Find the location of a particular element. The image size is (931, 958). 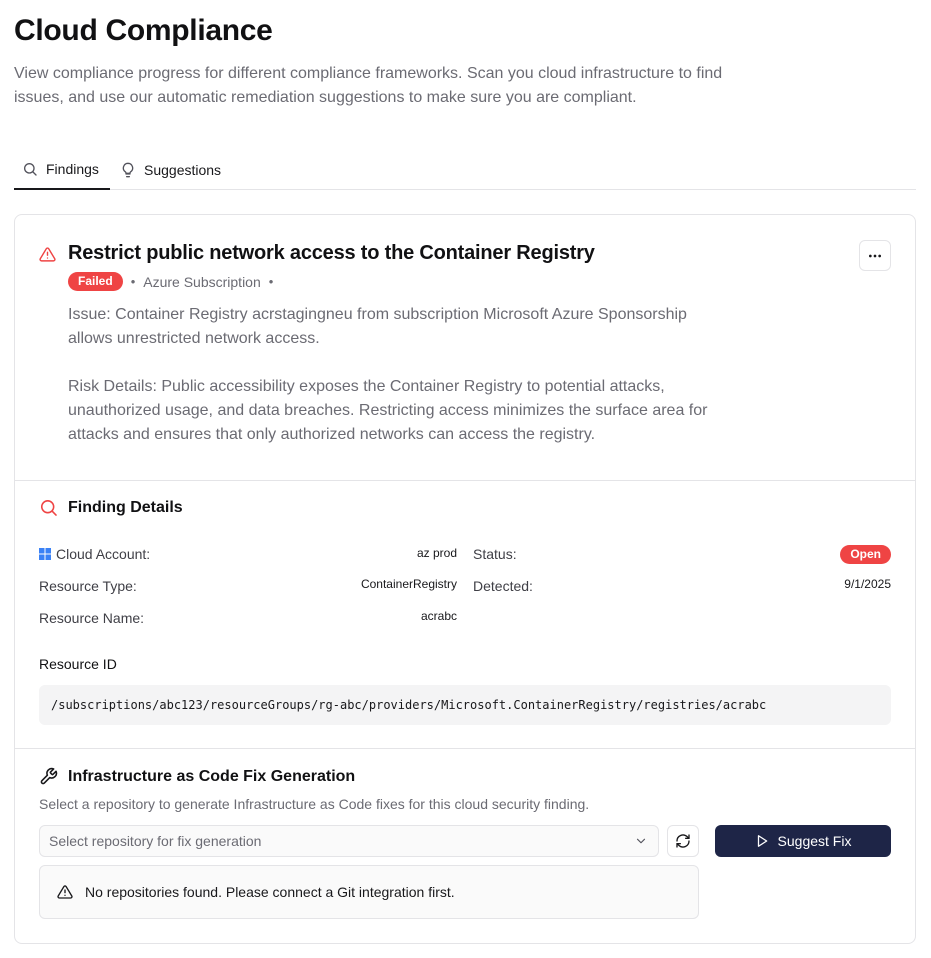

cloud-account-label: Cloud Account: is located at coordinates (94, 554).